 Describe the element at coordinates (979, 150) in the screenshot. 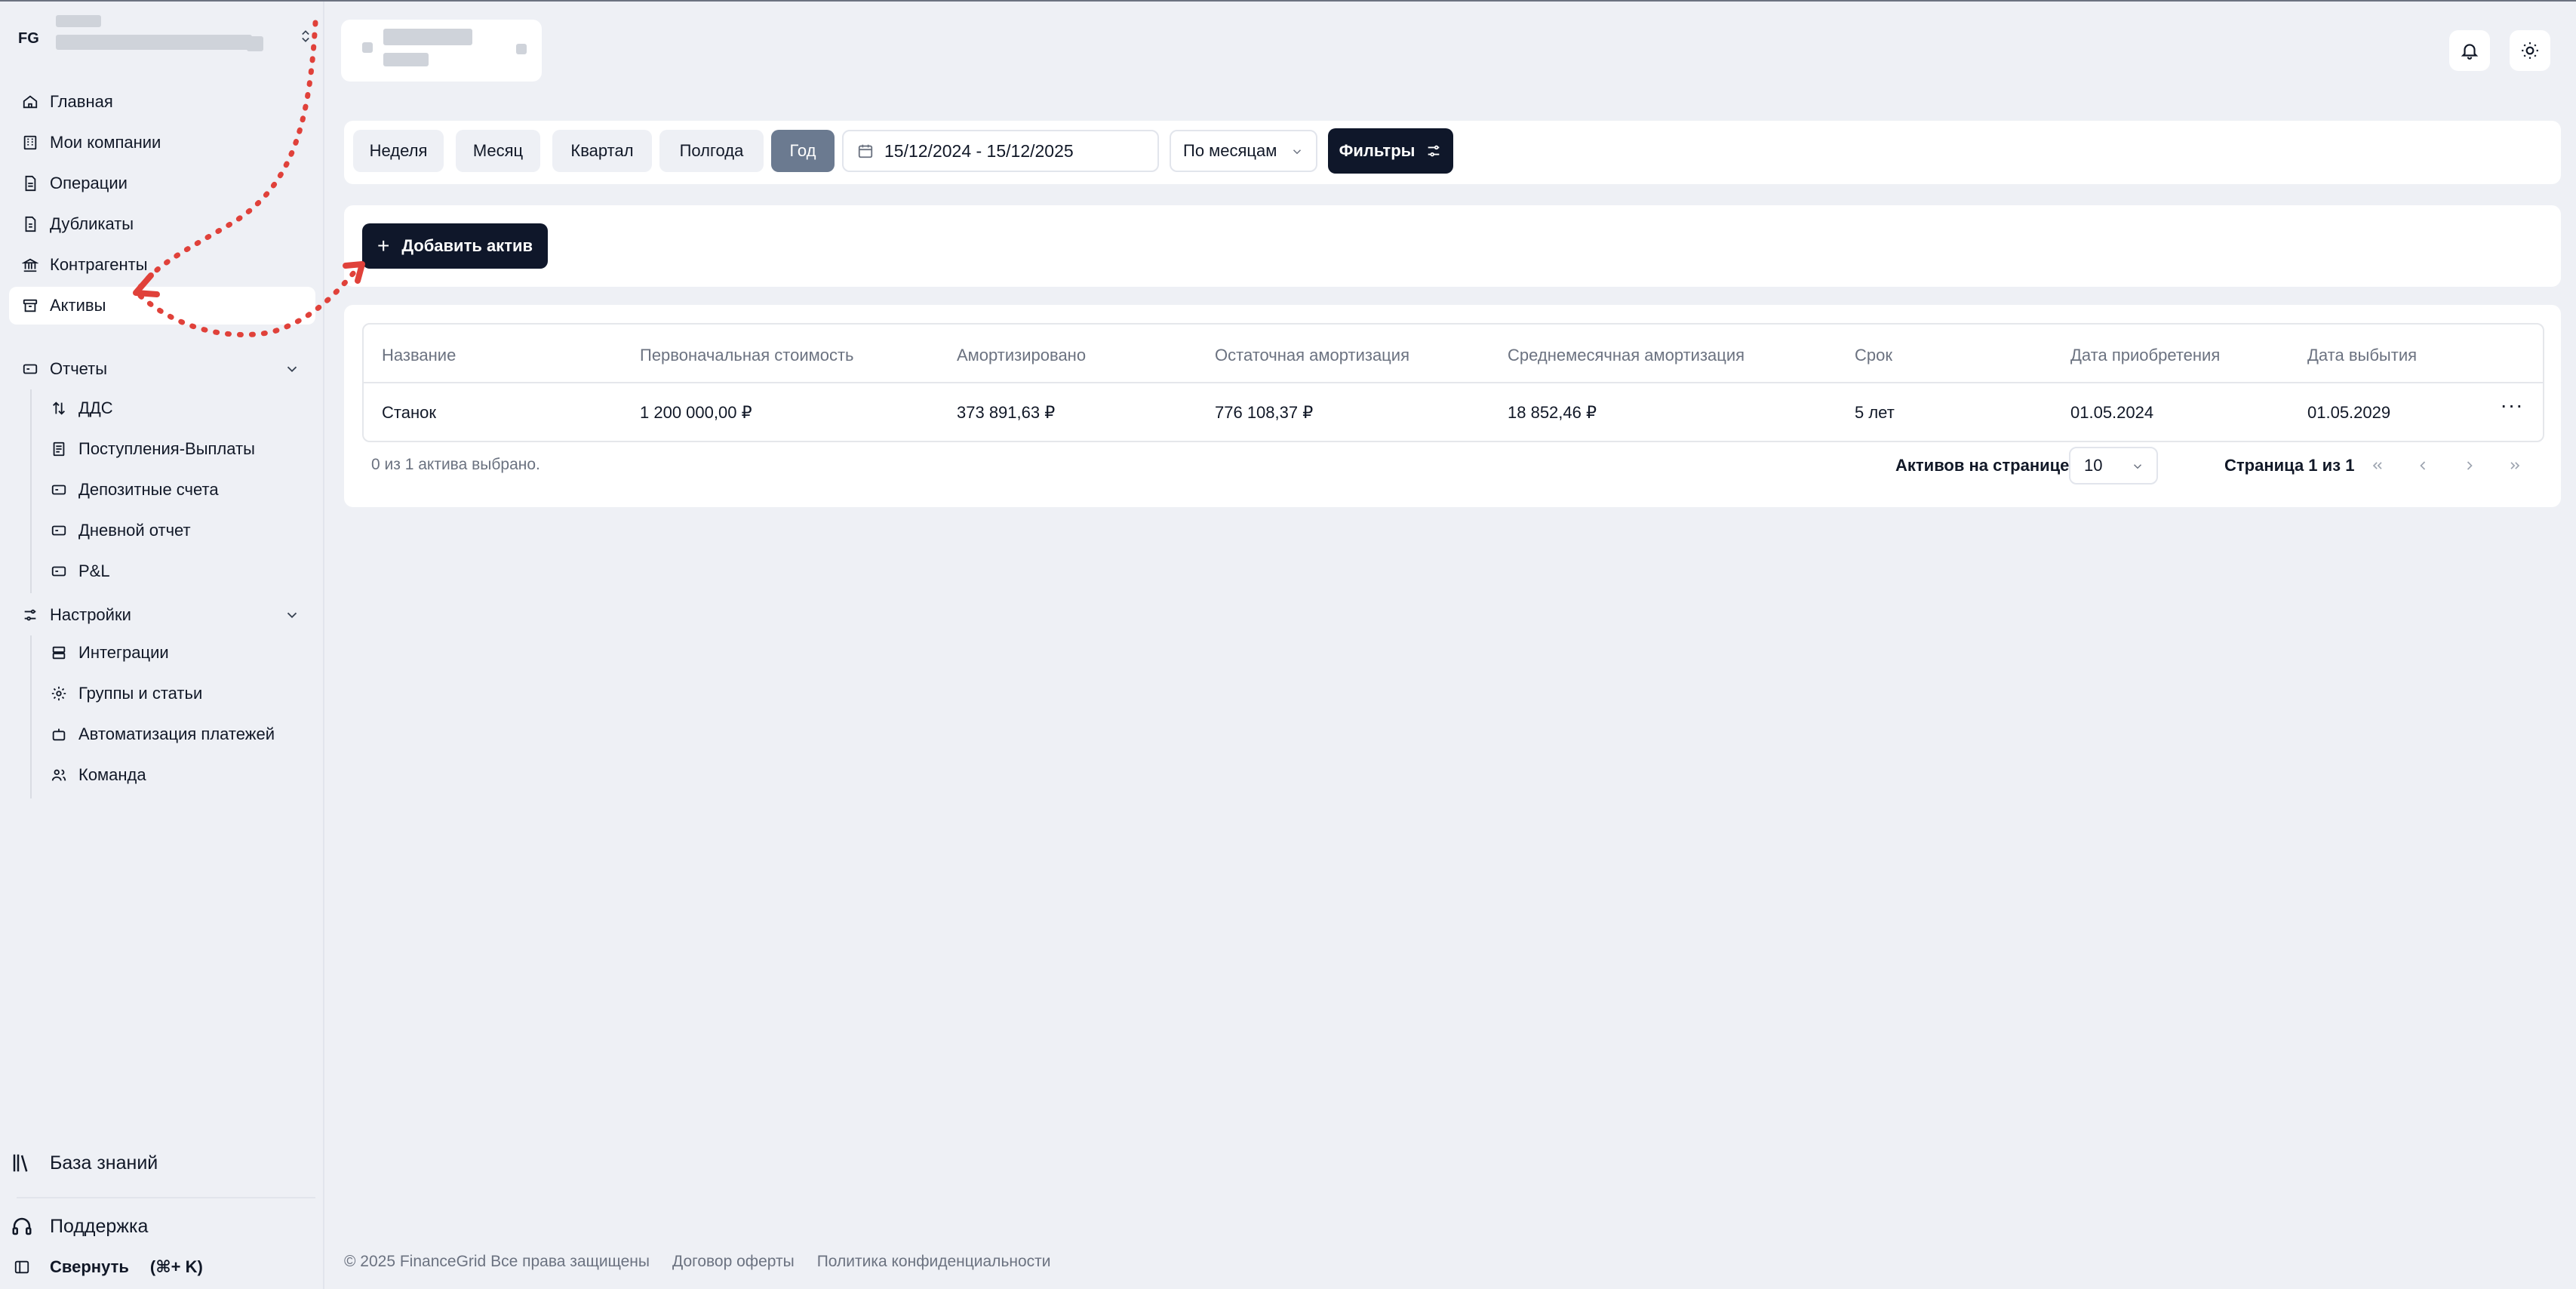

I see `date-range-value: 15/12/2024 - 15/12/2025` at that location.